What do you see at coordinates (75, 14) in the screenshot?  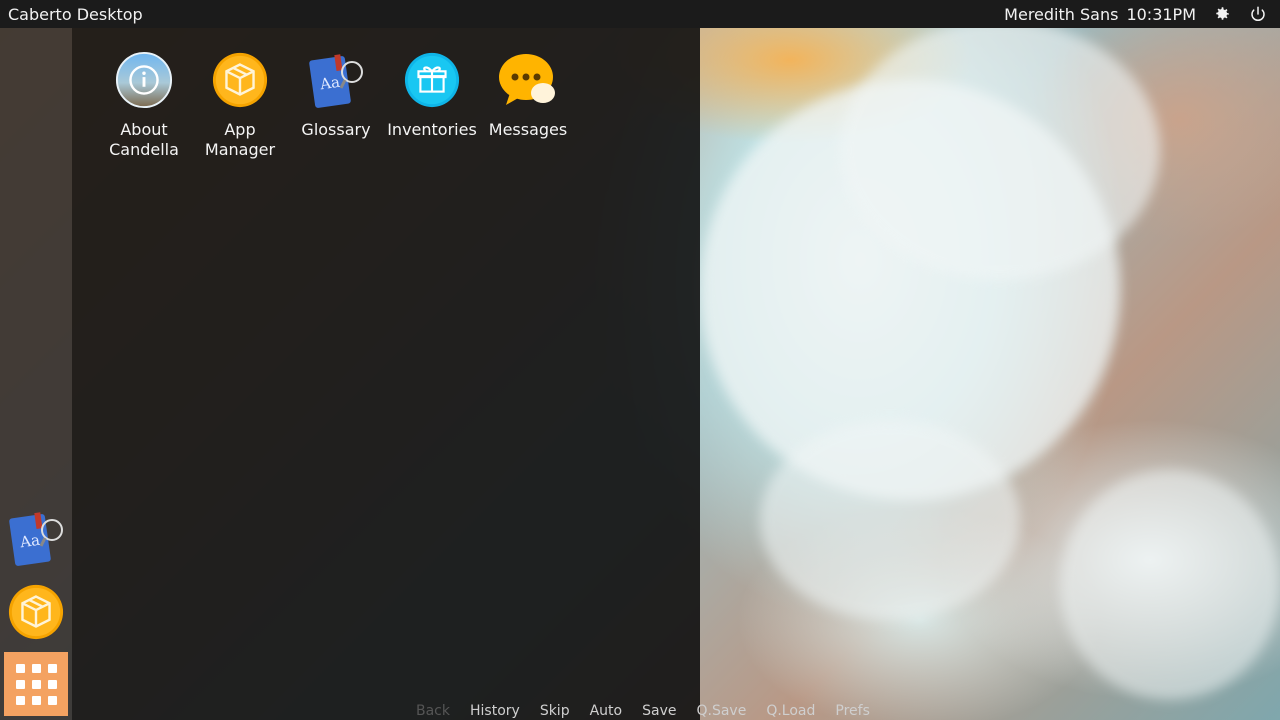 I see `desktop-title: Caberto Desktop` at bounding box center [75, 14].